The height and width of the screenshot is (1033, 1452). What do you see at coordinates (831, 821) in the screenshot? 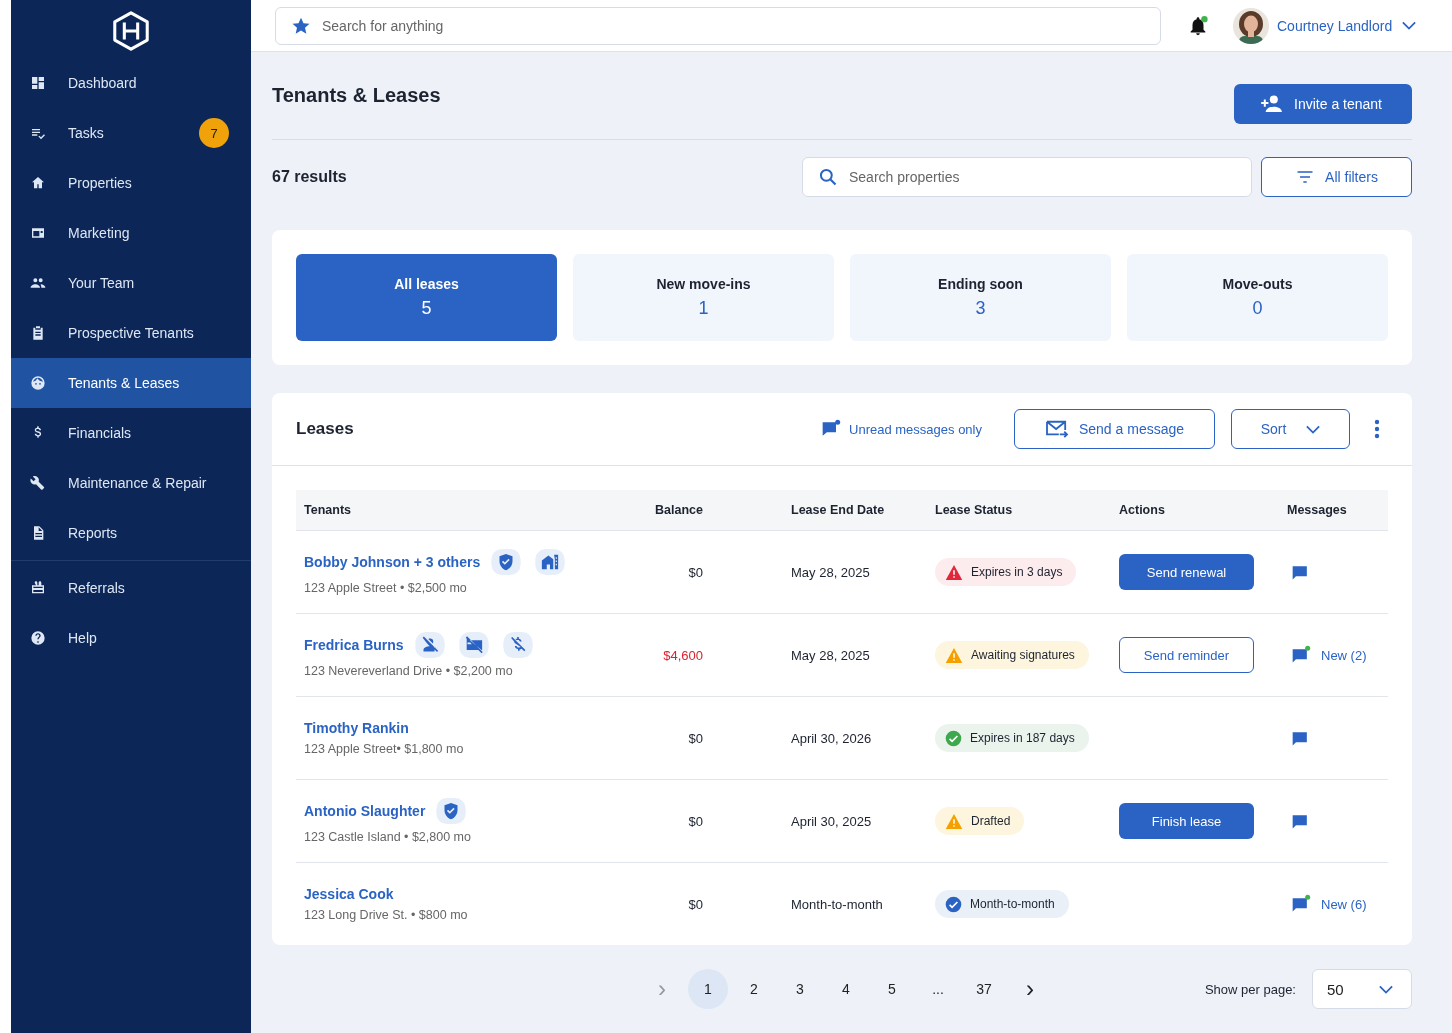
I see `end-date-text: April 30, 2025` at bounding box center [831, 821].